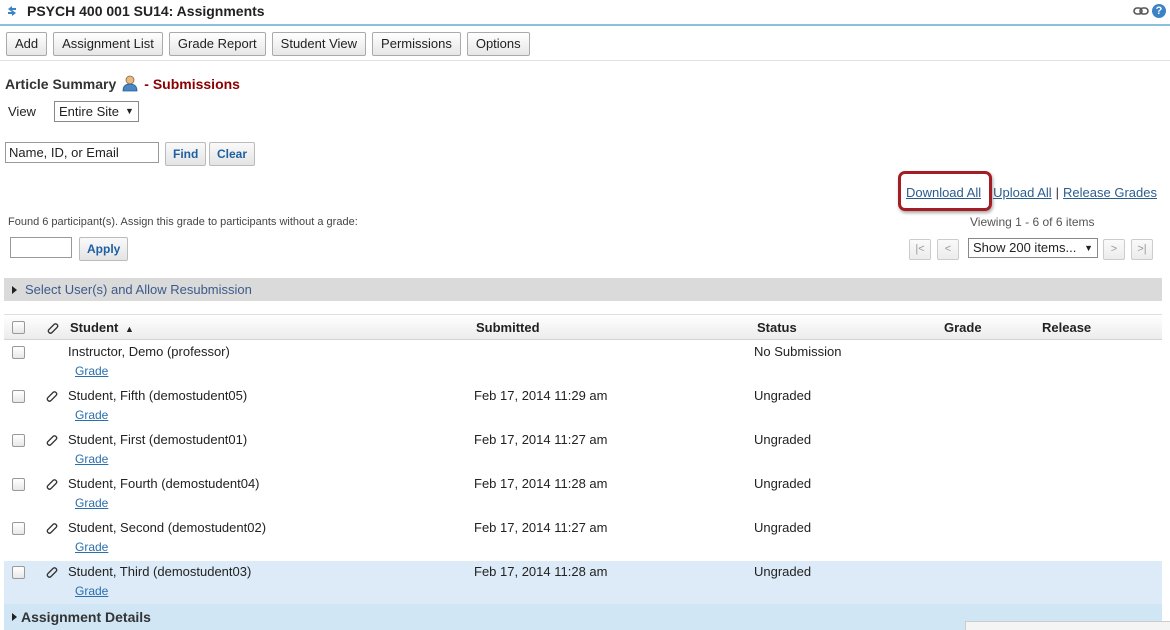  What do you see at coordinates (1110, 192) in the screenshot?
I see `release-grades-link: Release Grades` at bounding box center [1110, 192].